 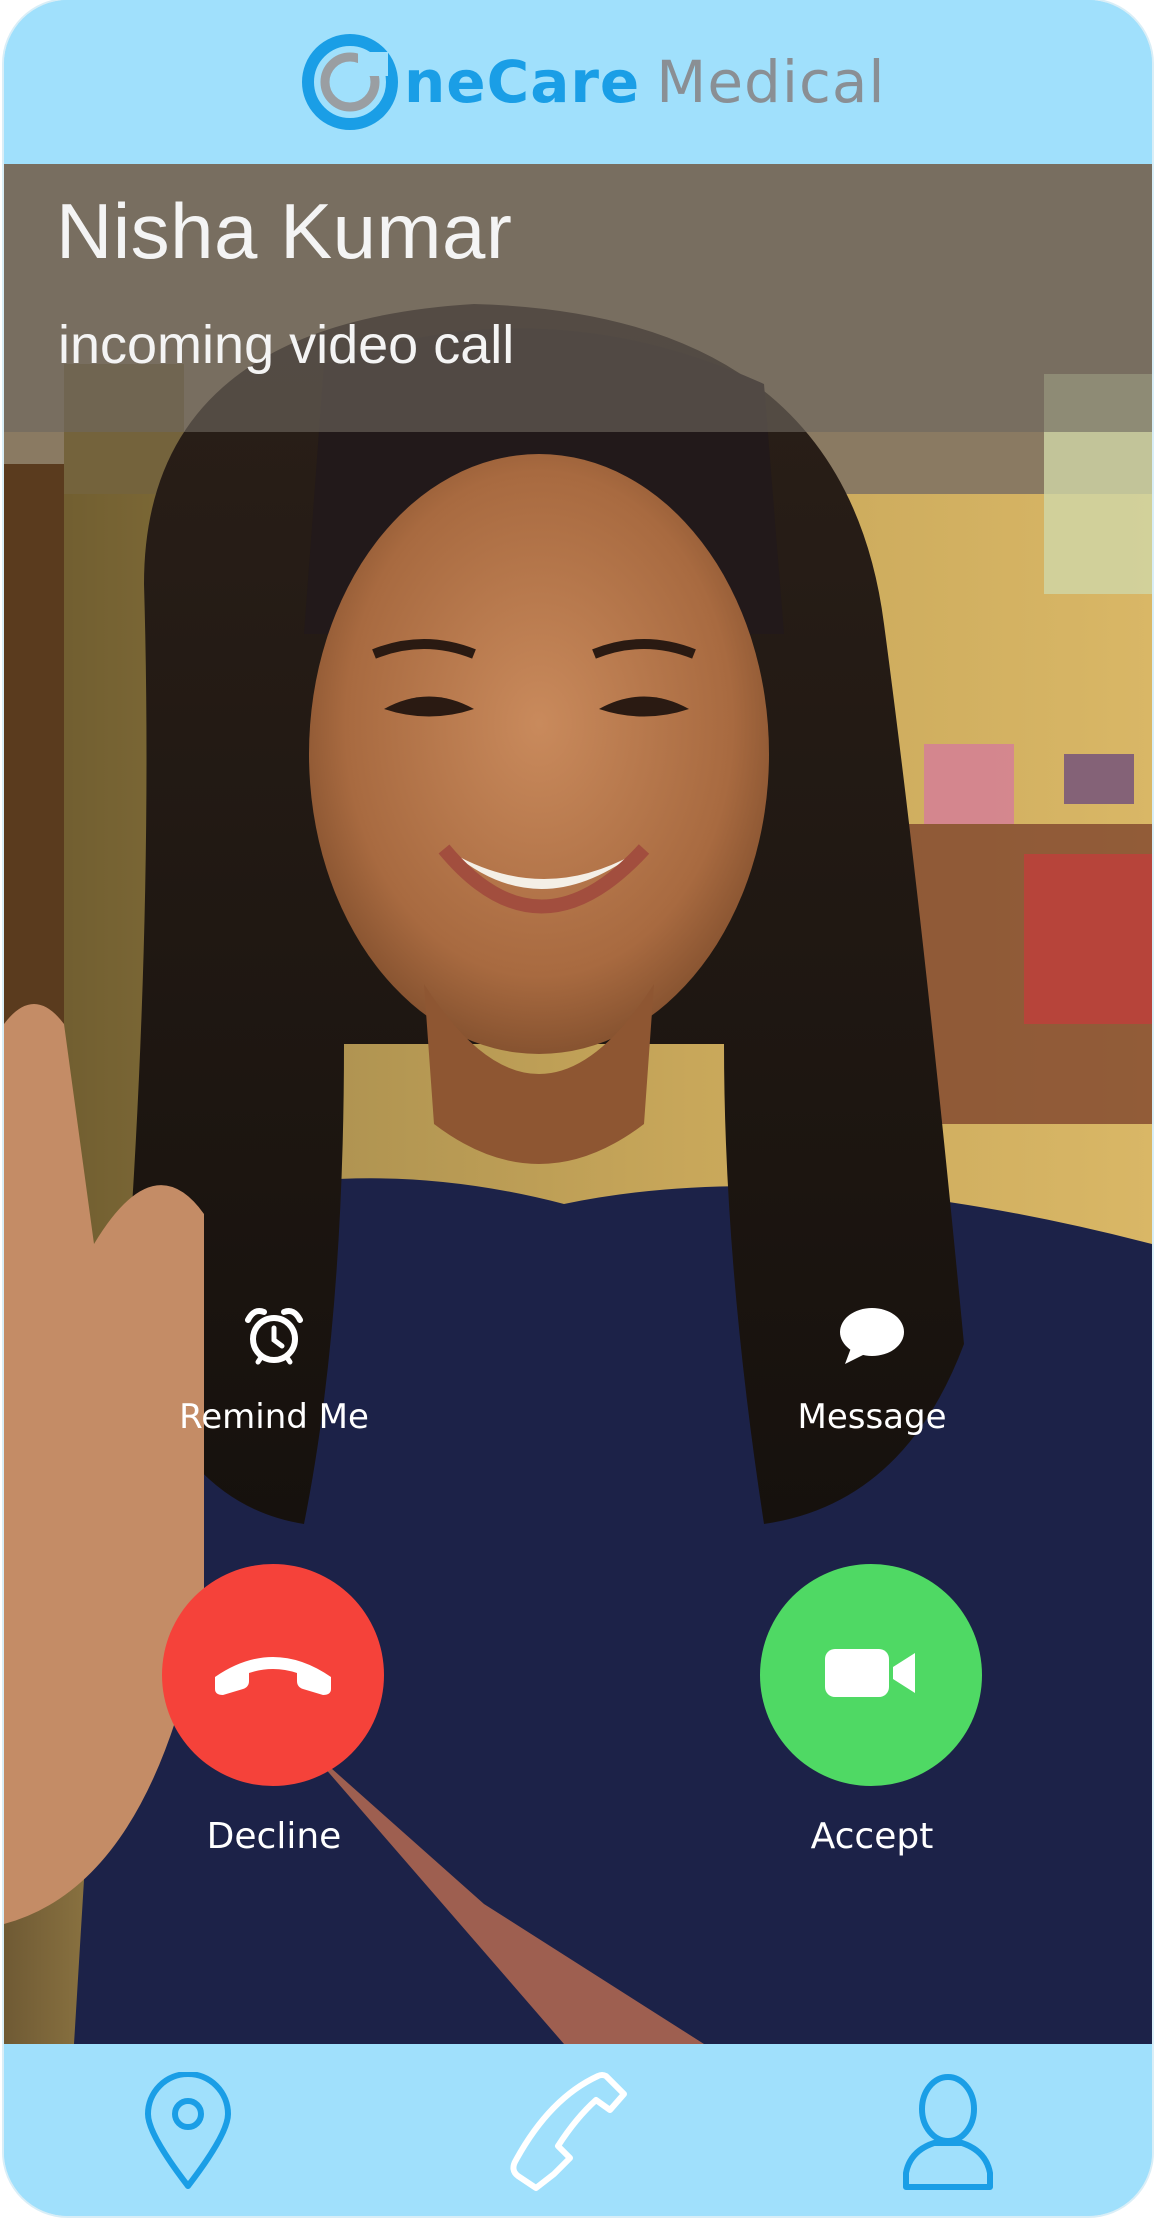 I want to click on nav-call, so click(x=568, y=2134).